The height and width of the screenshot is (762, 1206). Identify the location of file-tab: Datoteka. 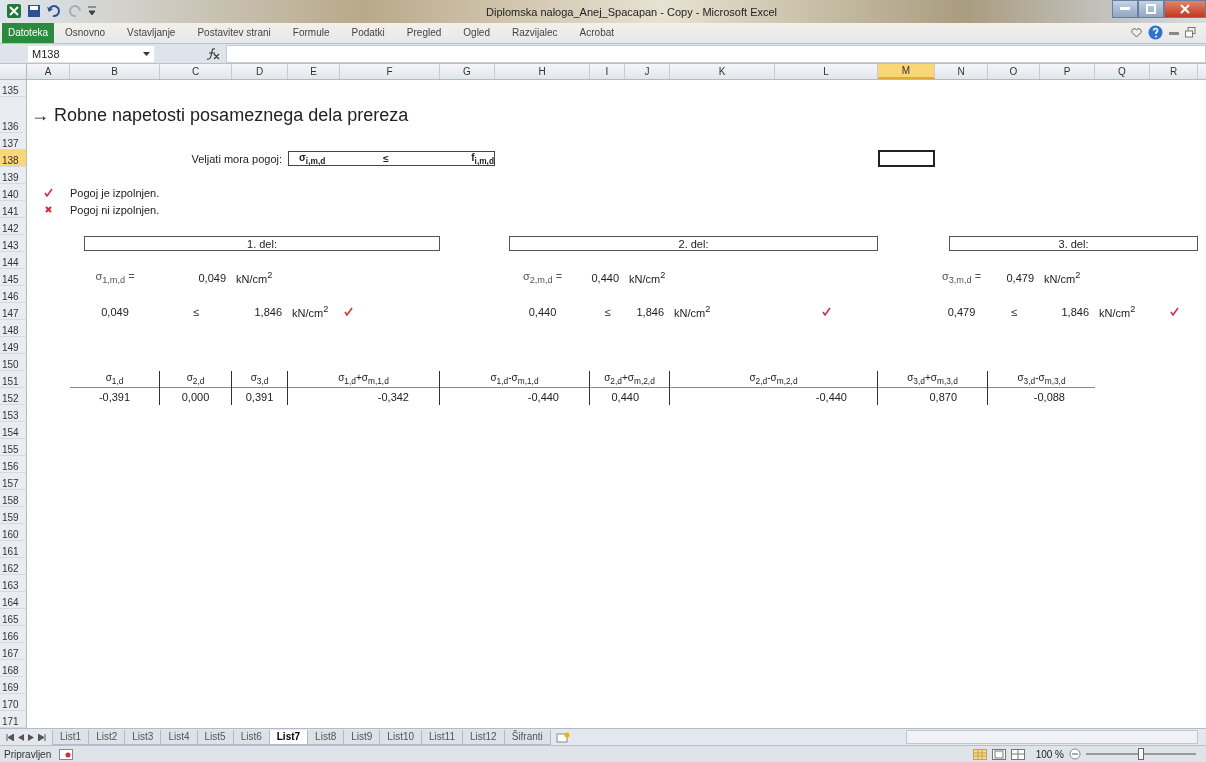
(28, 32).